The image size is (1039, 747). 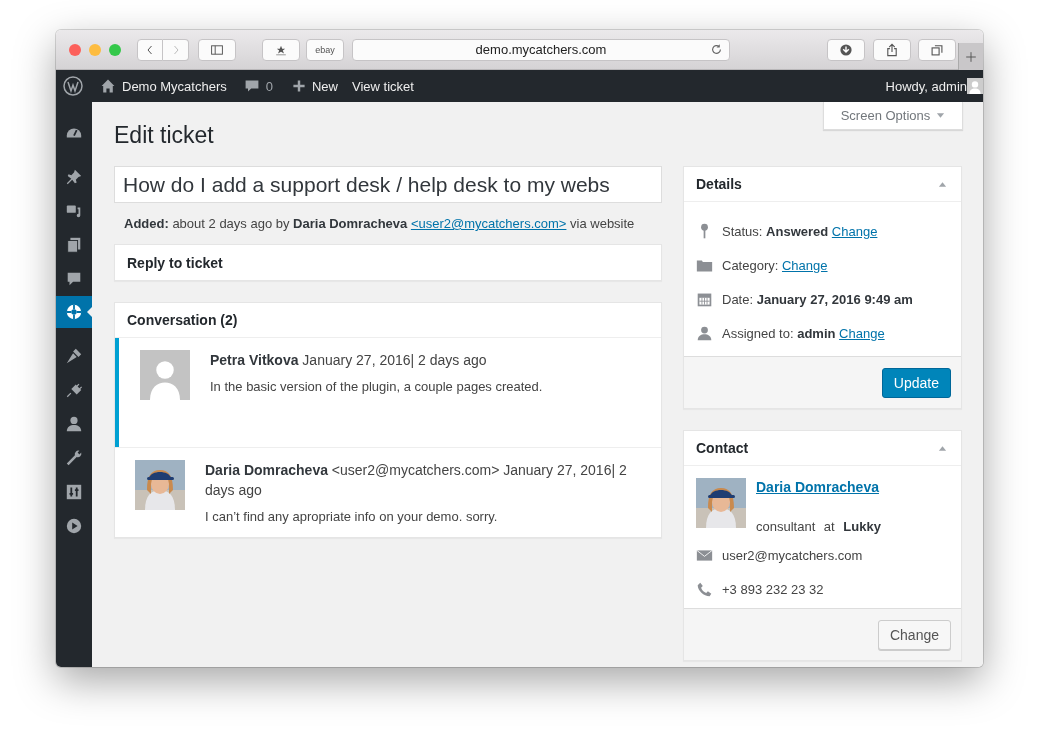 I want to click on view-ticket-link: View ticket, so click(x=383, y=86).